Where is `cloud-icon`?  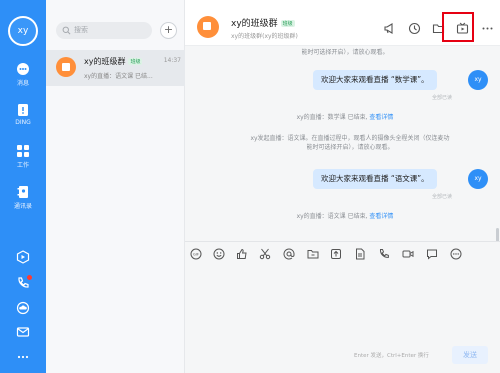 cloud-icon is located at coordinates (23, 308).